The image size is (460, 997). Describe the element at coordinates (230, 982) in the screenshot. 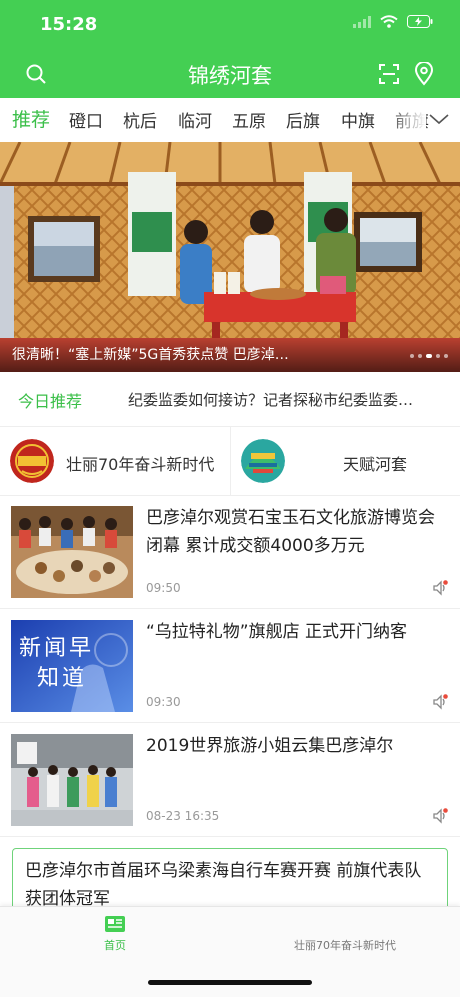

I see `home-indicator` at that location.